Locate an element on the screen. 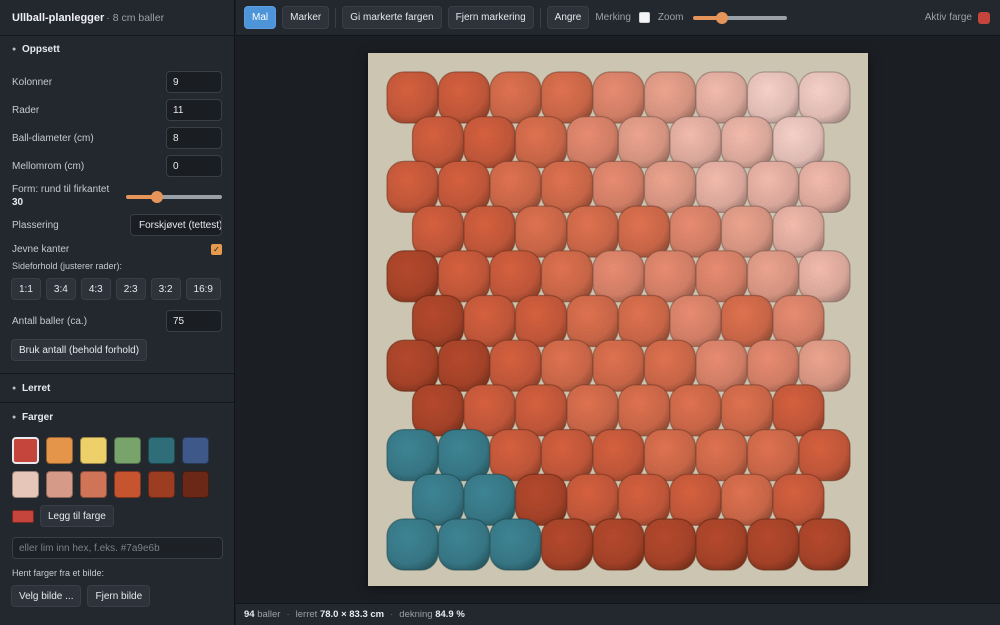  aspect-button-16-9: 16:9 is located at coordinates (203, 289).